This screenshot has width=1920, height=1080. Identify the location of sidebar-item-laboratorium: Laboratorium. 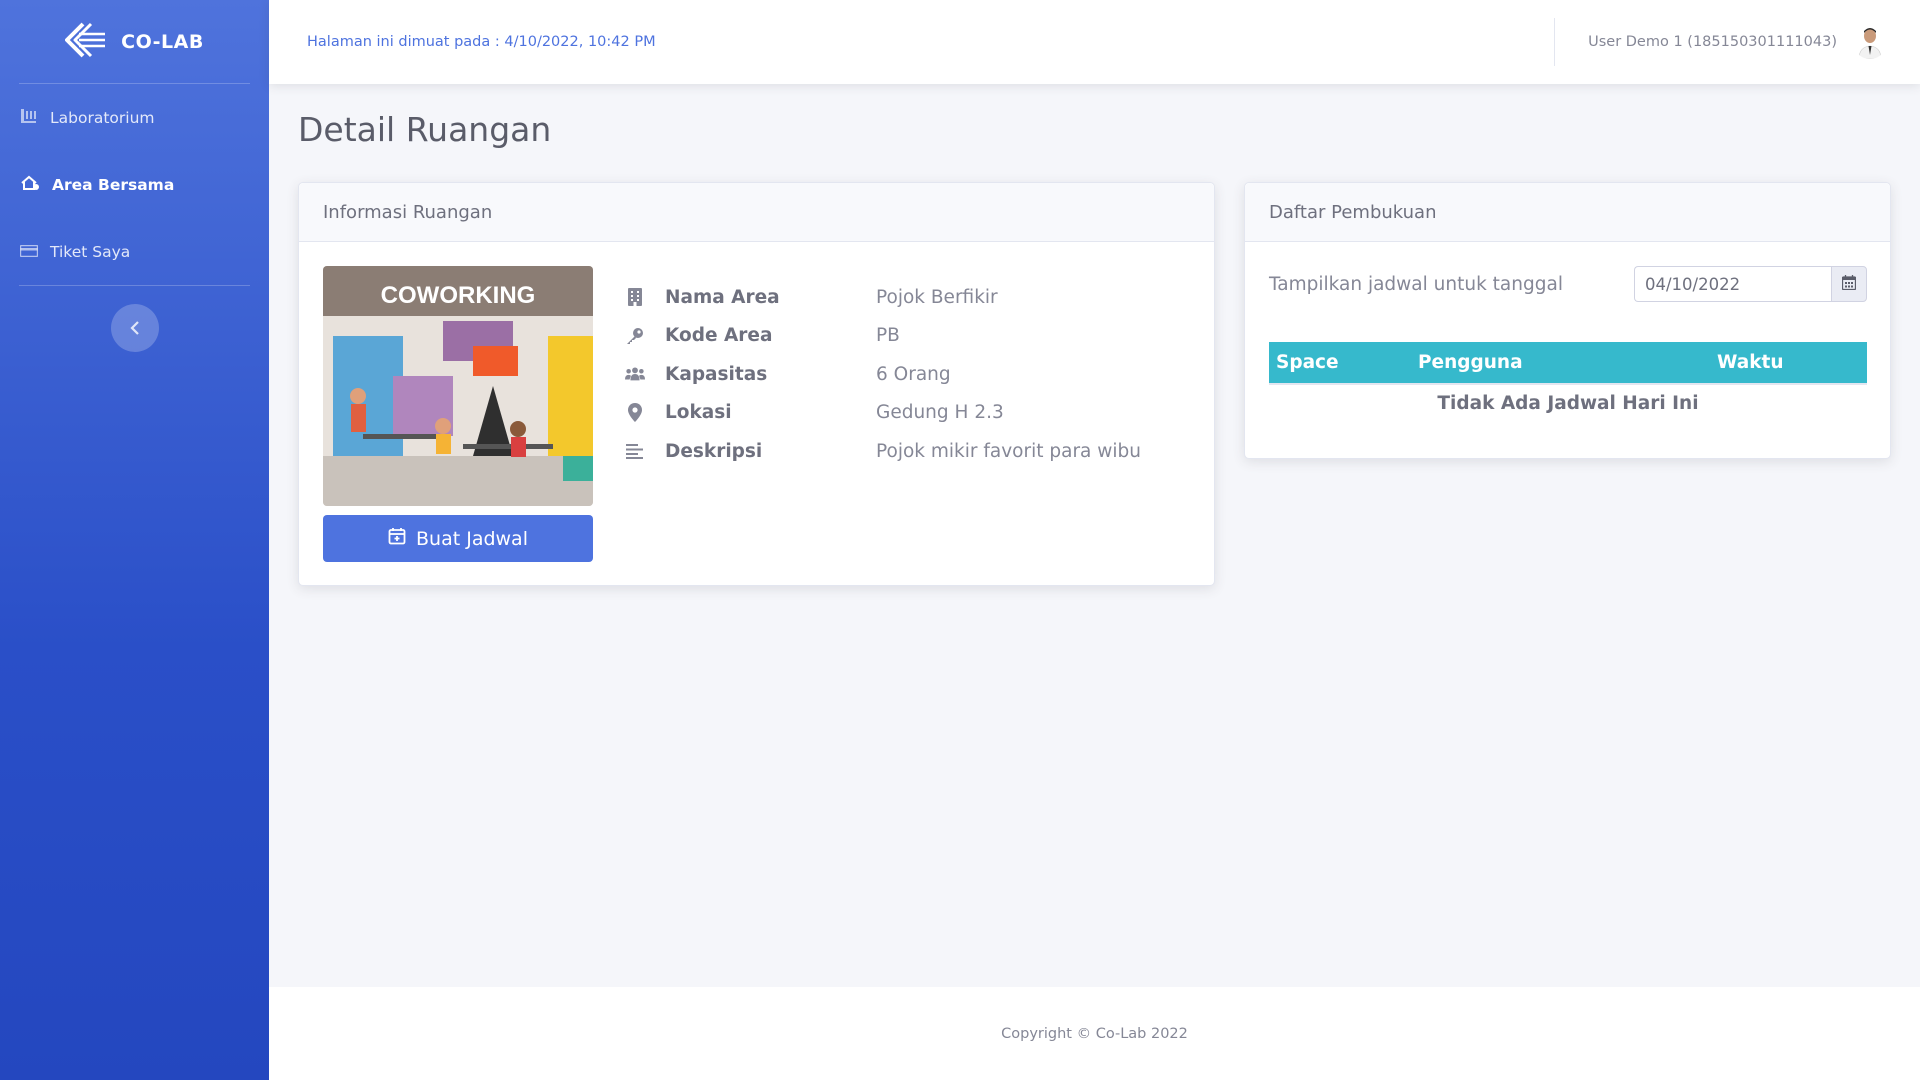
(134, 117).